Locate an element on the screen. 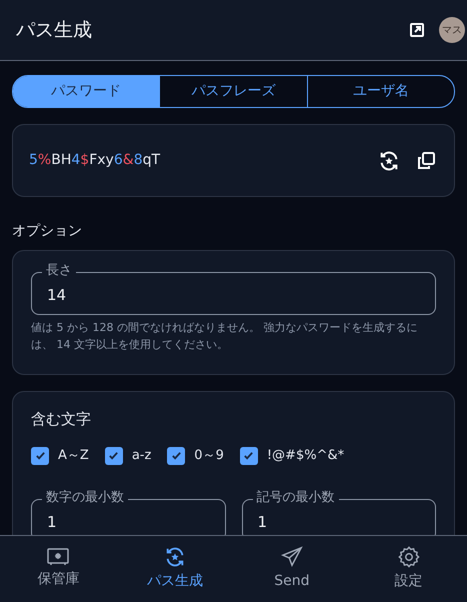  popout-icon is located at coordinates (417, 30).